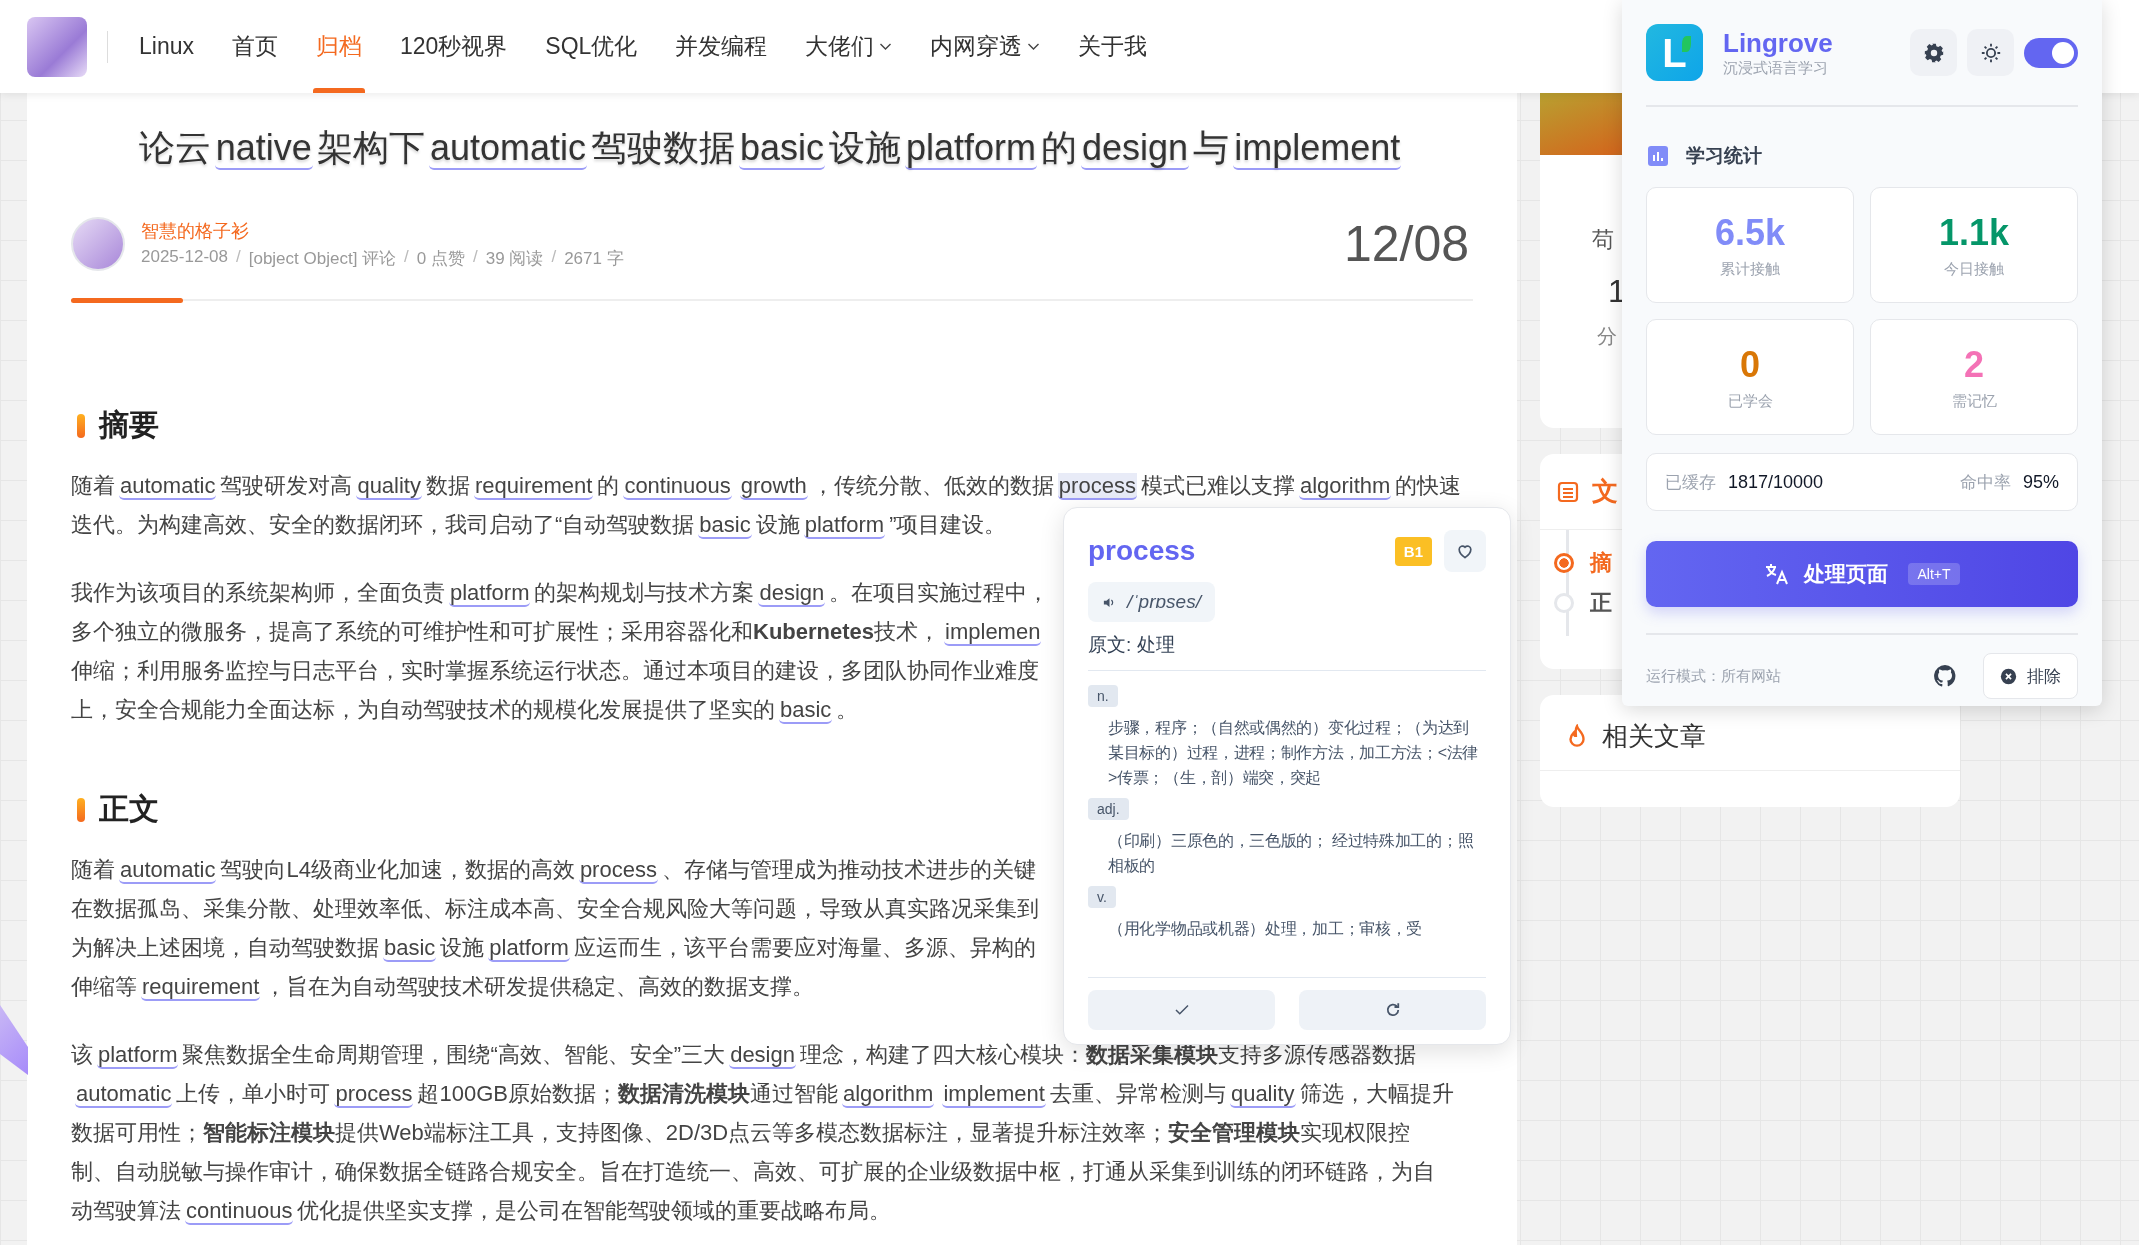  What do you see at coordinates (322, 258) in the screenshot?
I see `meta-info: [object Object] 评论` at bounding box center [322, 258].